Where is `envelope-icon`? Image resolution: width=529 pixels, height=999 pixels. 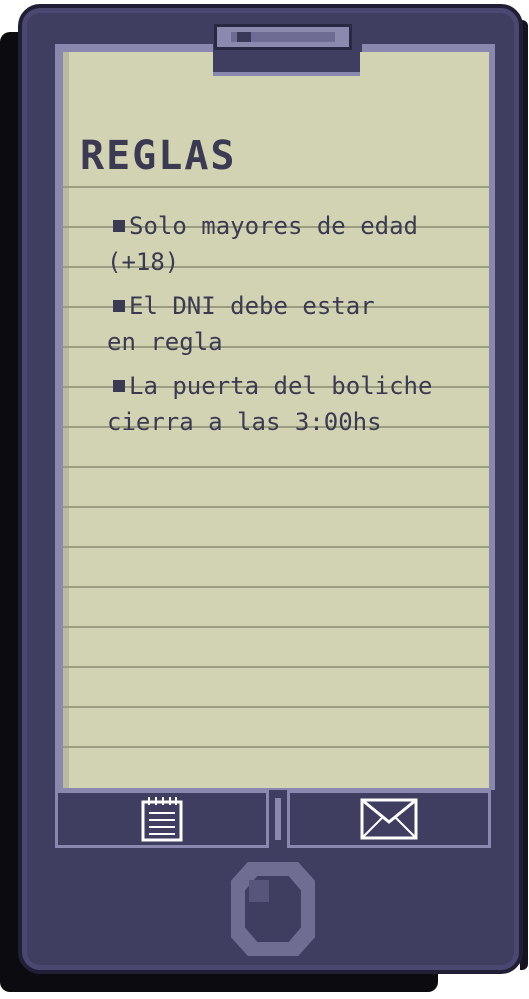
envelope-icon is located at coordinates (389, 819).